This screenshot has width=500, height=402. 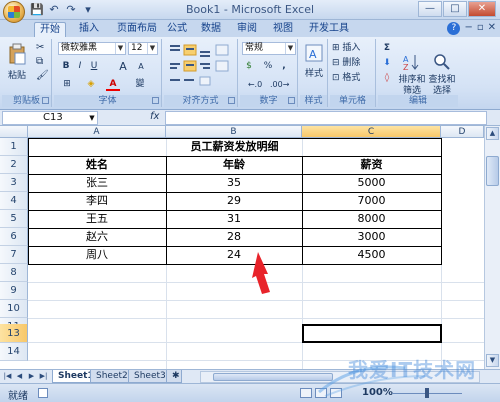 I want to click on alignment-launcher-icon, so click(x=231, y=100).